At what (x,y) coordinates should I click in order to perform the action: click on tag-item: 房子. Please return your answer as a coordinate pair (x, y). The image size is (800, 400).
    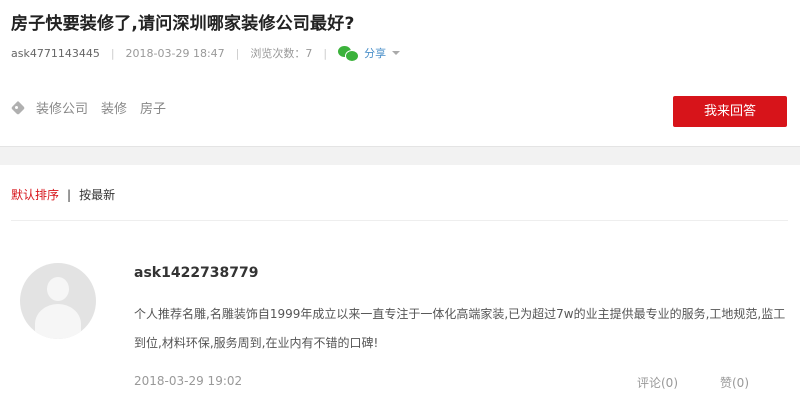
    Looking at the image, I should click on (153, 107).